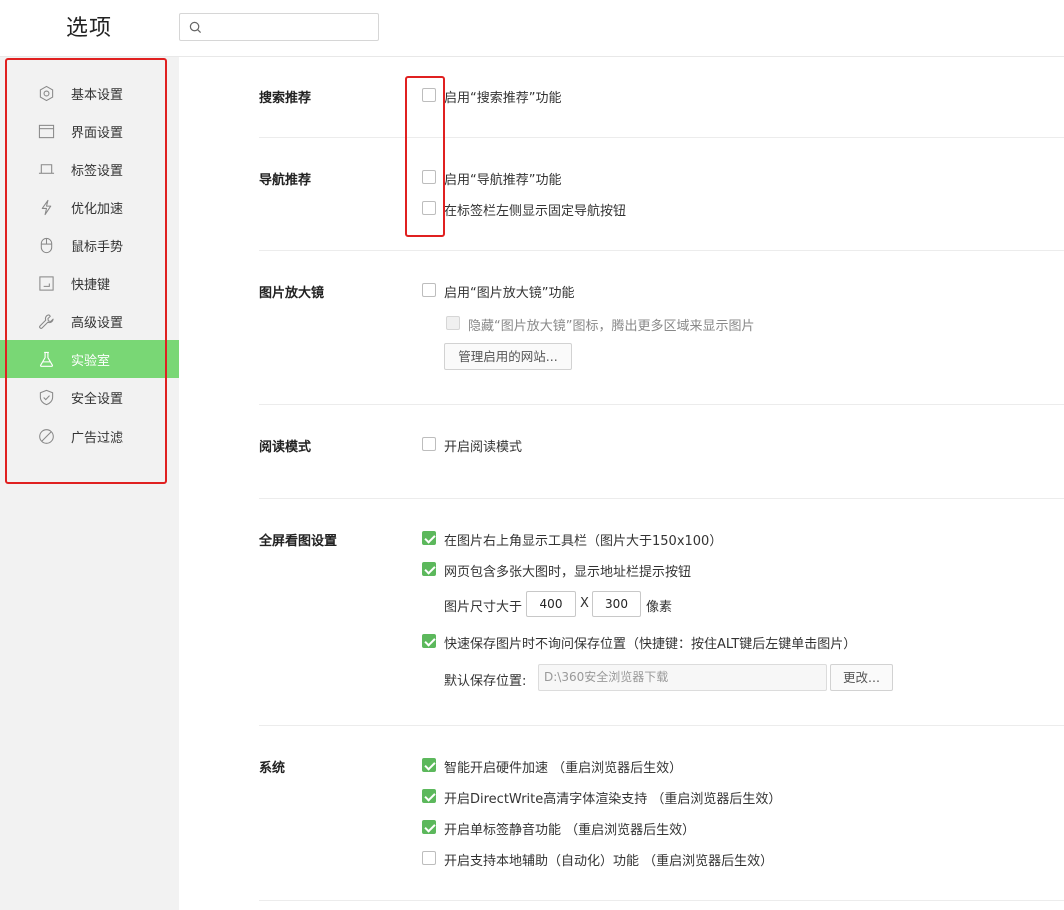  Describe the element at coordinates (46, 359) in the screenshot. I see `flask-icon` at that location.